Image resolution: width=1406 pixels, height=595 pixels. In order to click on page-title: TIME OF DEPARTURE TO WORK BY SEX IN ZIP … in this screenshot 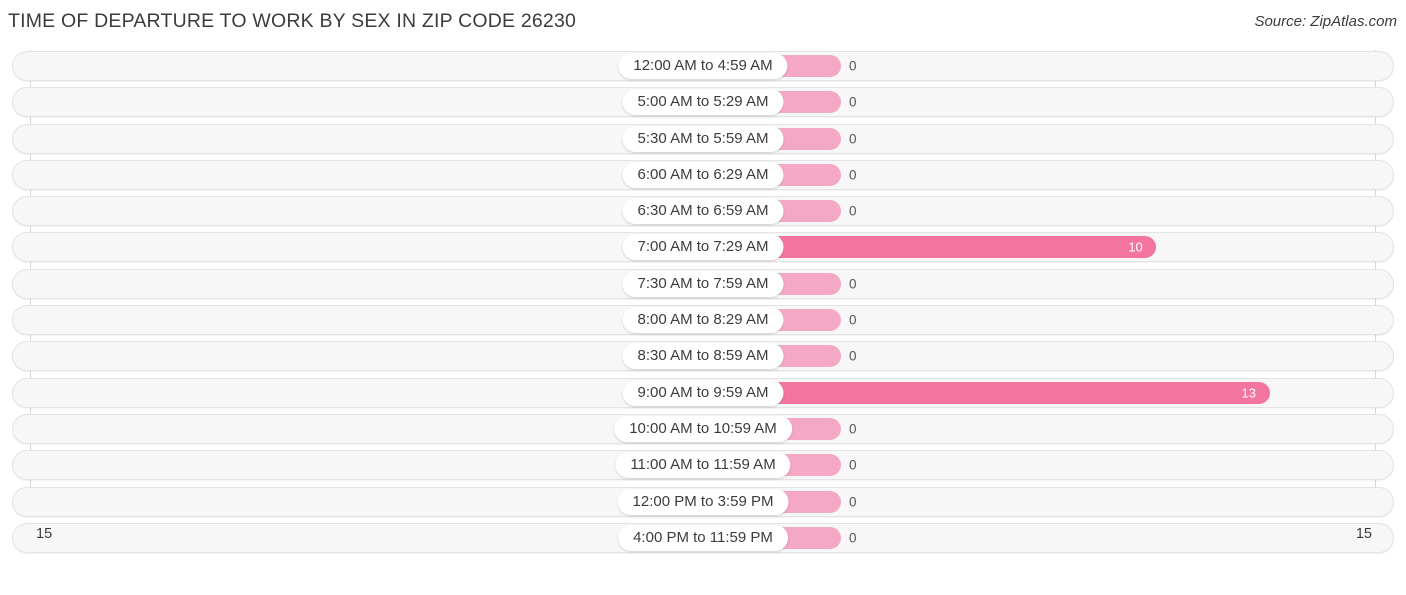, I will do `click(292, 21)`.